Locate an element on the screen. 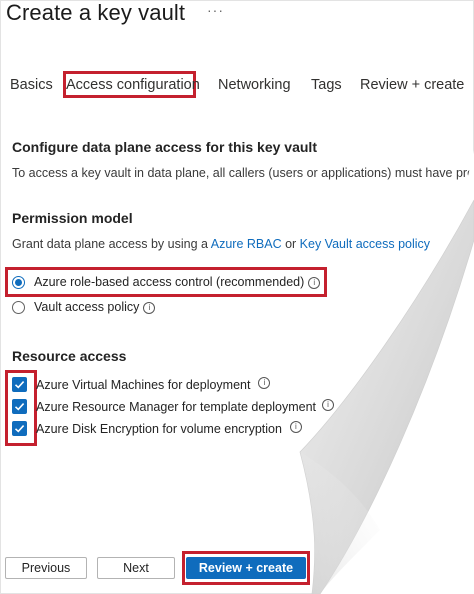 Image resolution: width=474 pixels, height=594 pixels. more-options-icon: ··· is located at coordinates (215, 10).